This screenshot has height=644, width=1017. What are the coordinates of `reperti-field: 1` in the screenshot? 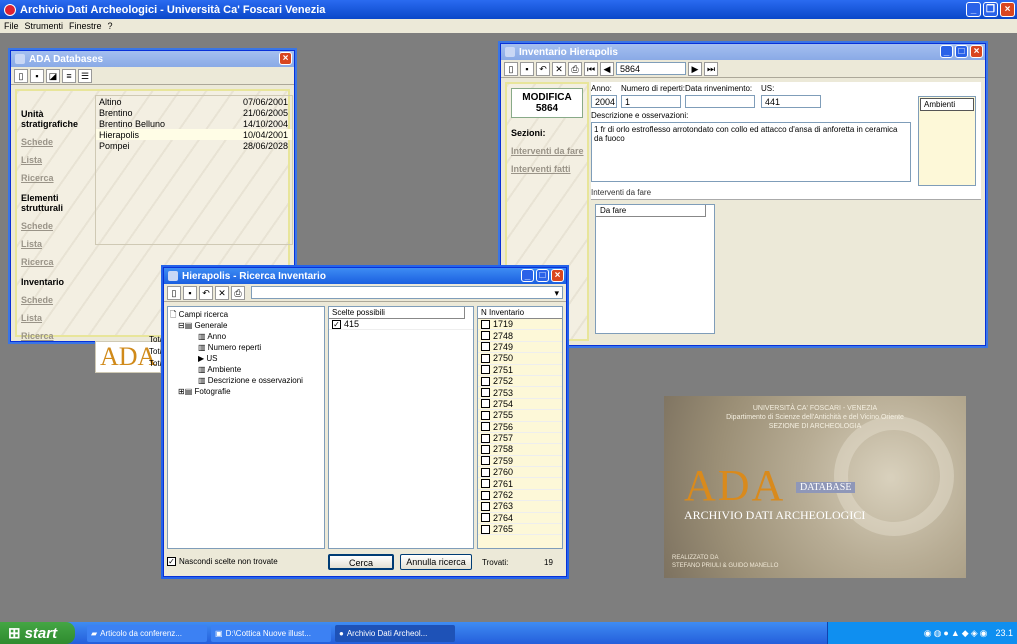 It's located at (651, 101).